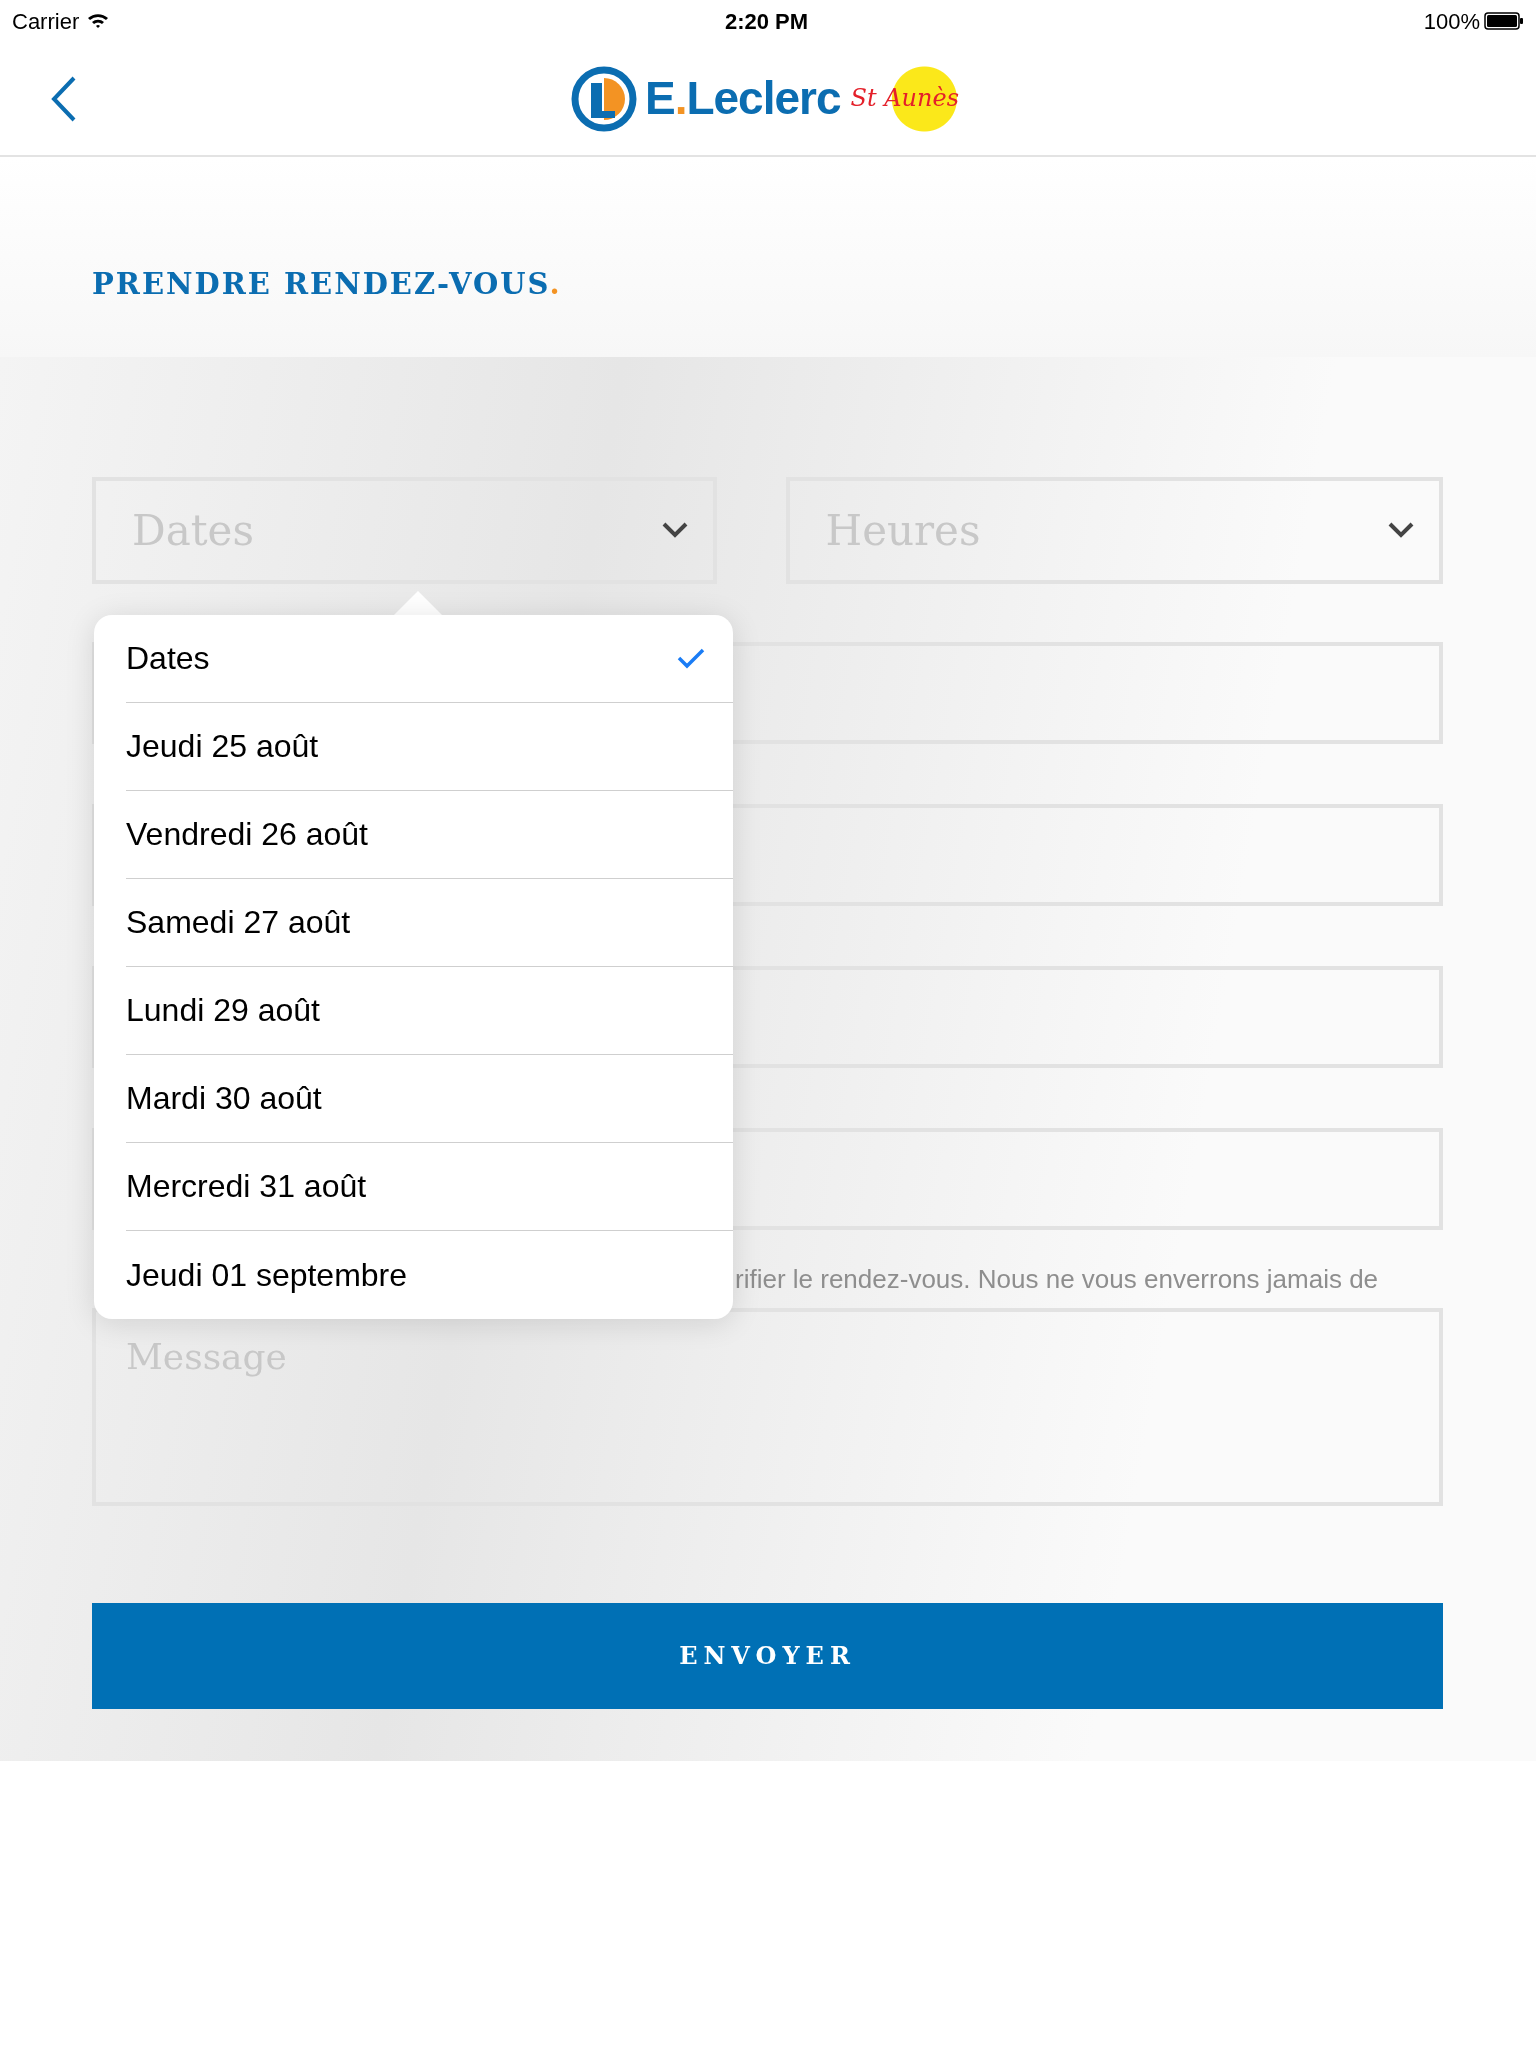  I want to click on battery-icon, so click(1504, 21).